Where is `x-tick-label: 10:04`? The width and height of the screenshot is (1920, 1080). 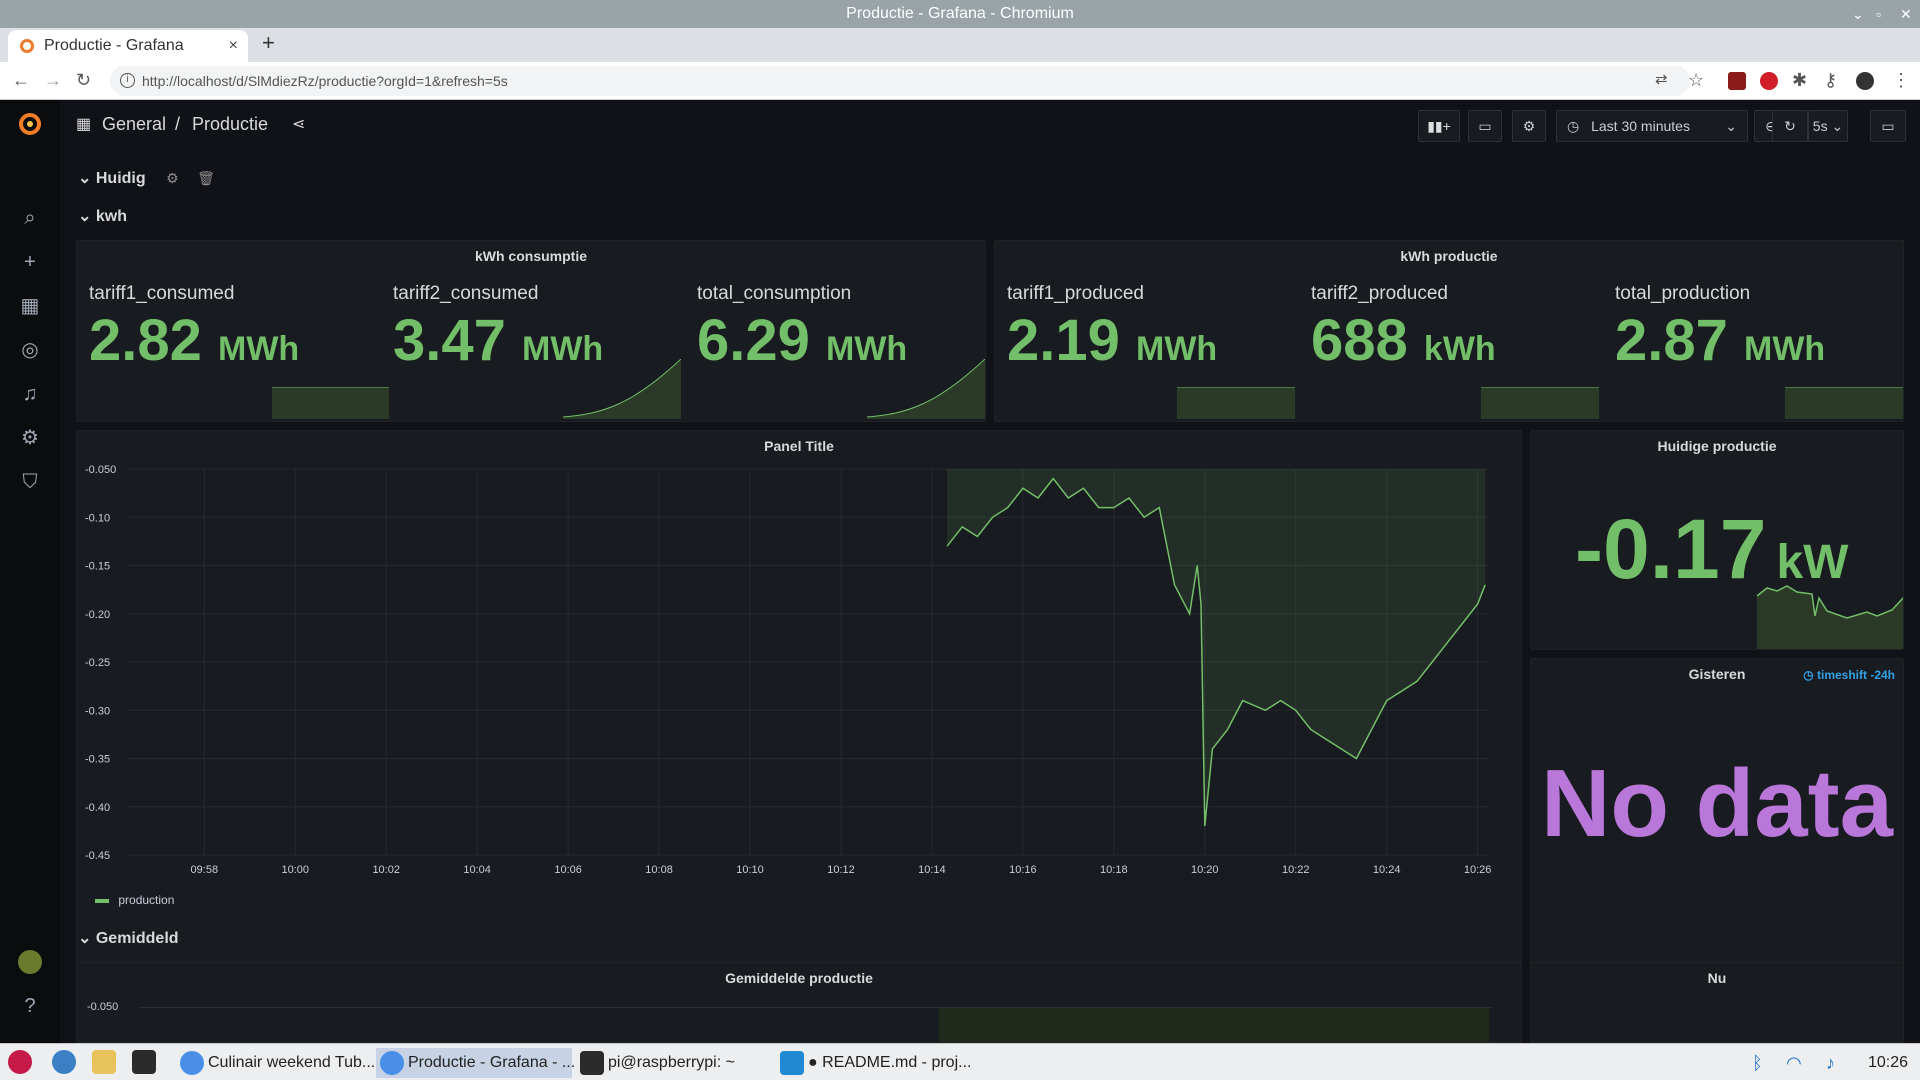
x-tick-label: 10:04 is located at coordinates (477, 870).